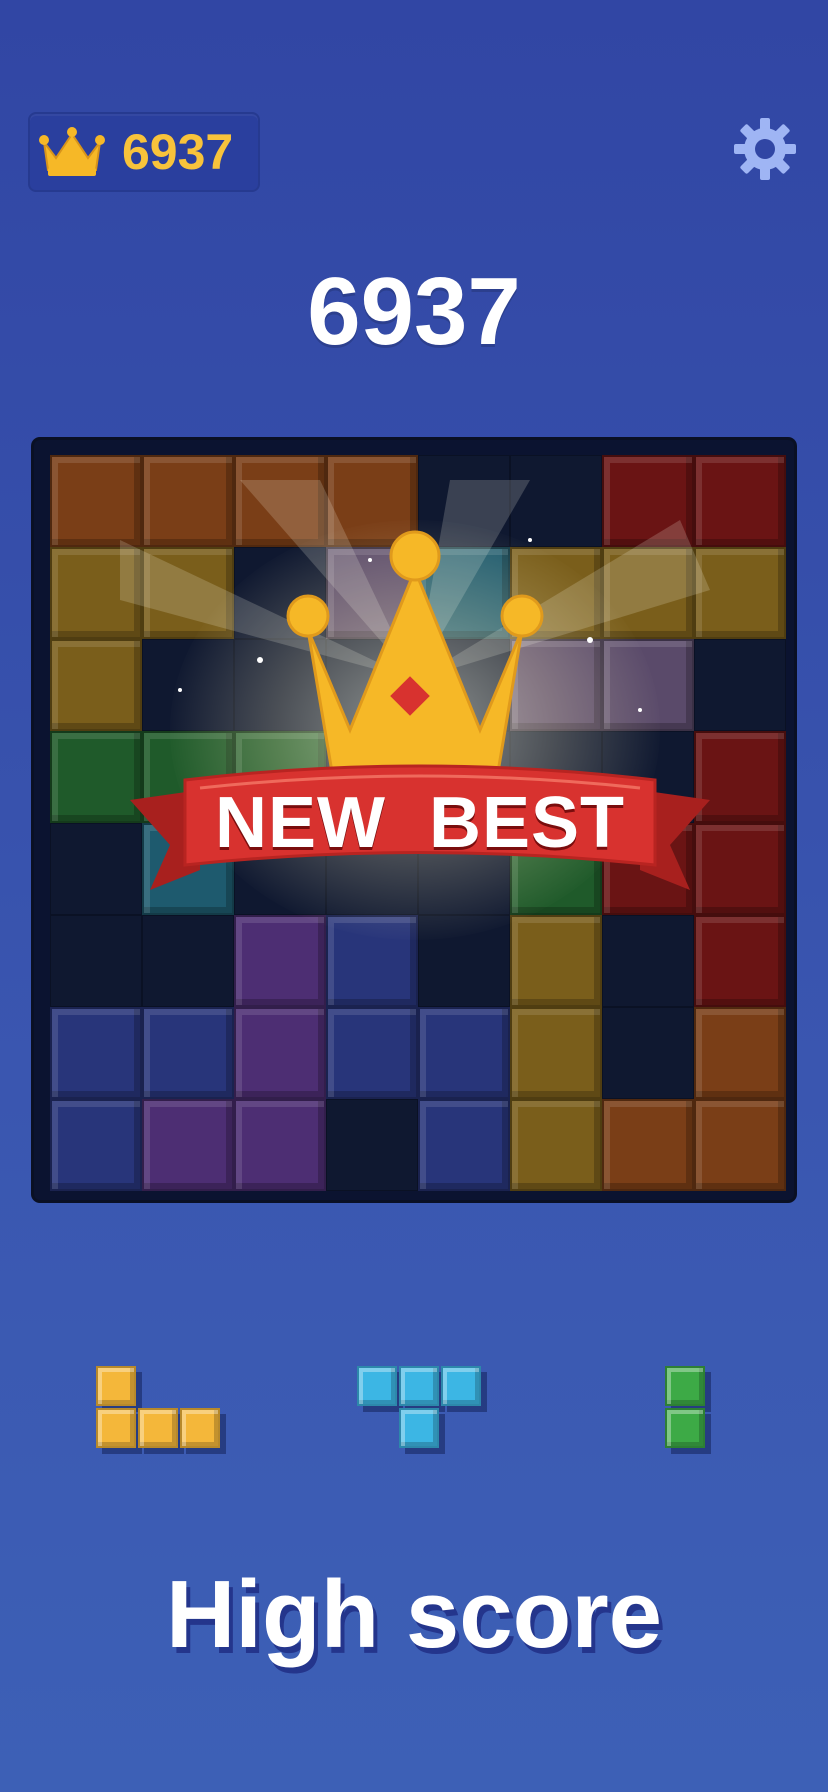 Image resolution: width=828 pixels, height=1792 pixels. What do you see at coordinates (765, 149) in the screenshot?
I see `gear-icon` at bounding box center [765, 149].